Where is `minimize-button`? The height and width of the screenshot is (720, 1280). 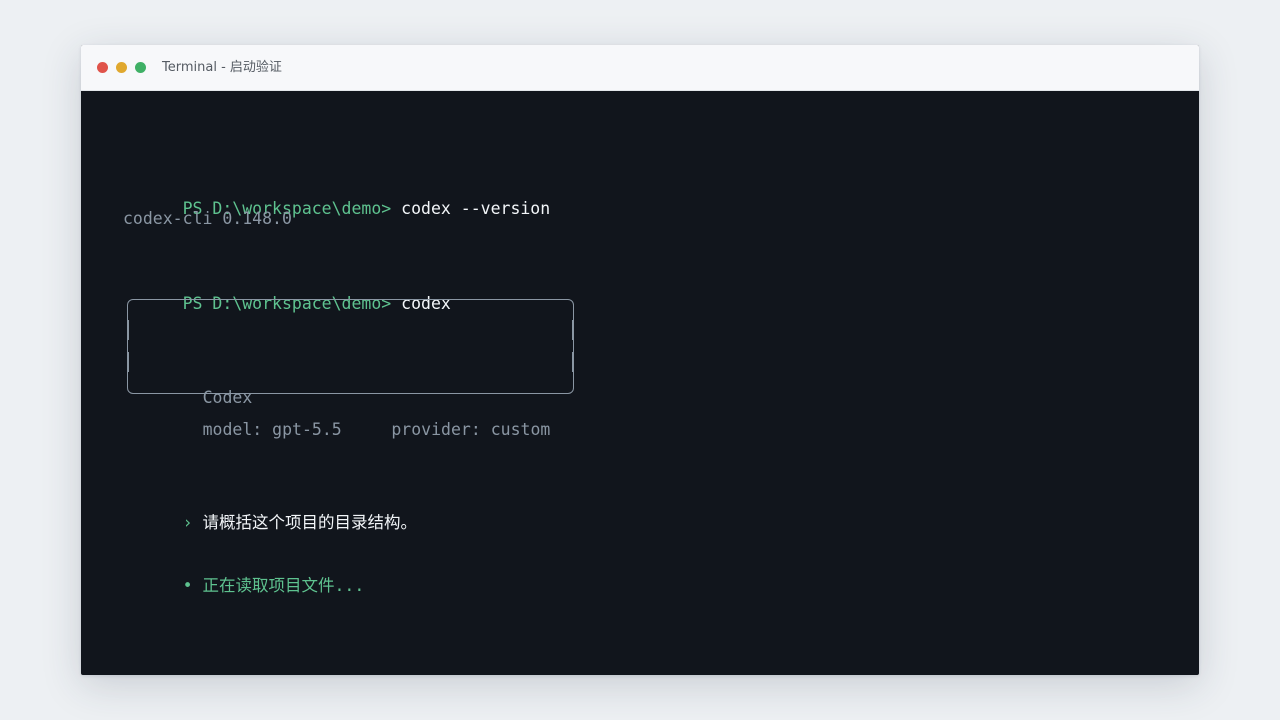 minimize-button is located at coordinates (121, 67).